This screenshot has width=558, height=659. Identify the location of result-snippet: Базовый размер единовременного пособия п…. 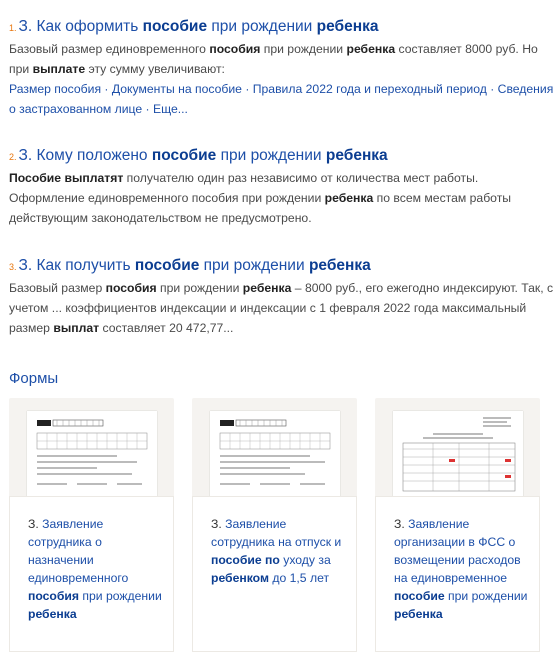
(281, 59).